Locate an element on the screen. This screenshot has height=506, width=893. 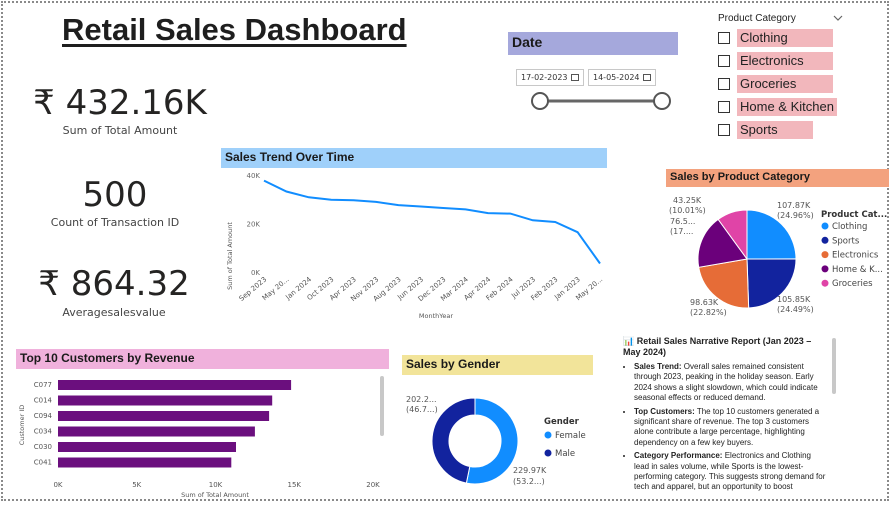
customers-scrollbar is located at coordinates (382, 406).